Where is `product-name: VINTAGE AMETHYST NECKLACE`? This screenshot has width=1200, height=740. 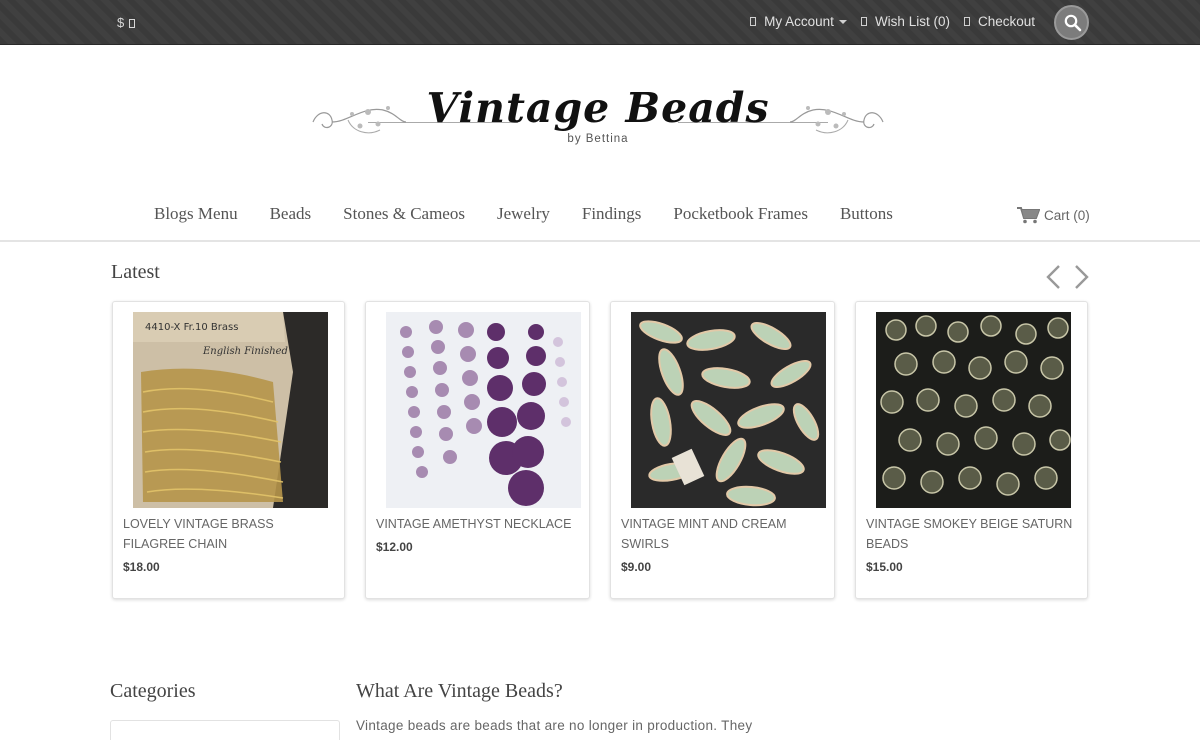 product-name: VINTAGE AMETHYST NECKLACE is located at coordinates (483, 524).